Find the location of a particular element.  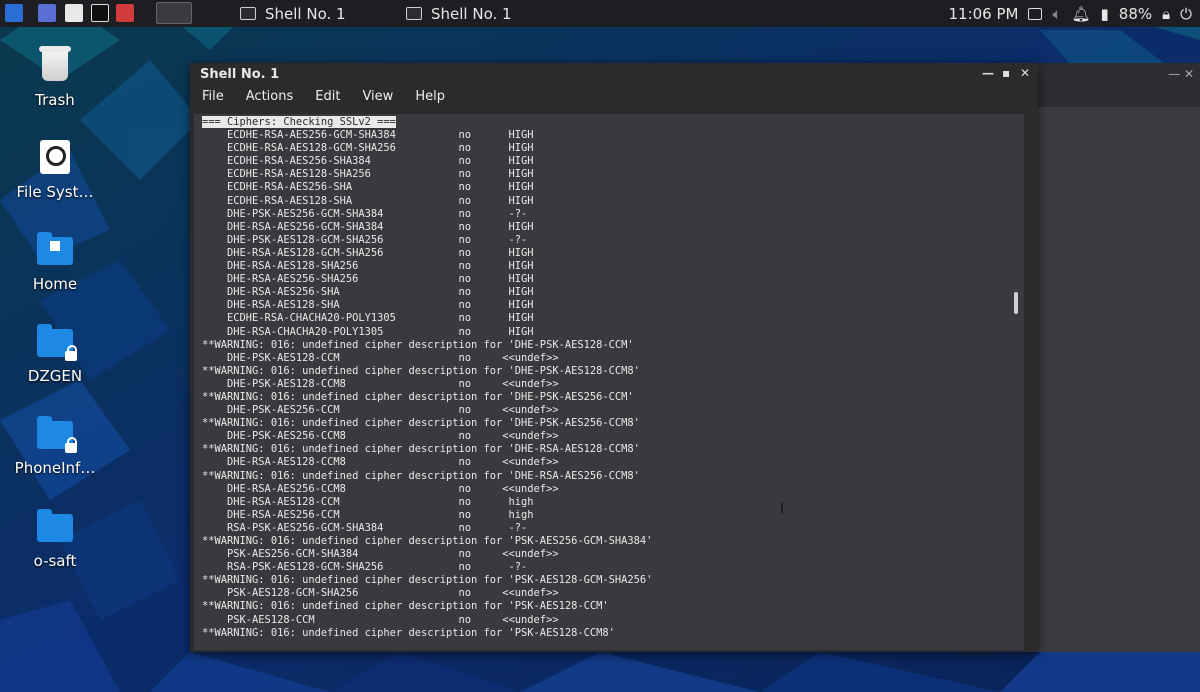

folder-icon is located at coordinates (55, 526).